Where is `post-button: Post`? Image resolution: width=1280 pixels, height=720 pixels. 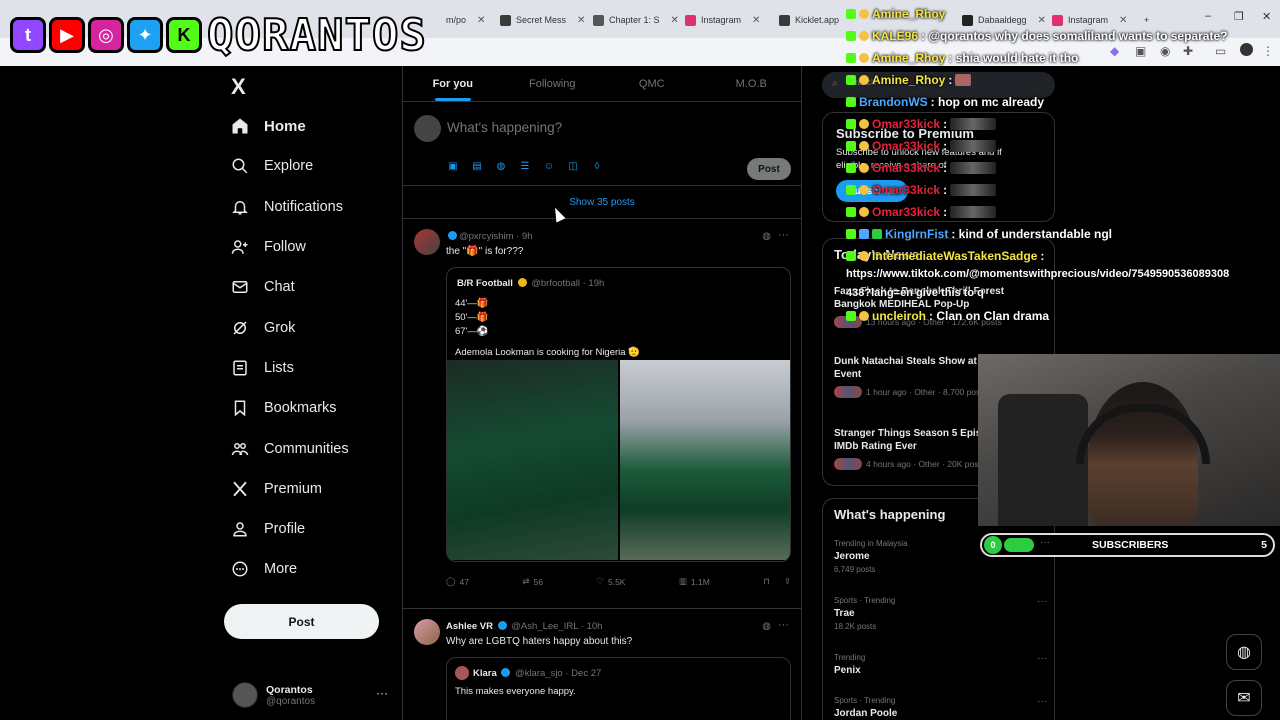 post-button: Post is located at coordinates (301, 621).